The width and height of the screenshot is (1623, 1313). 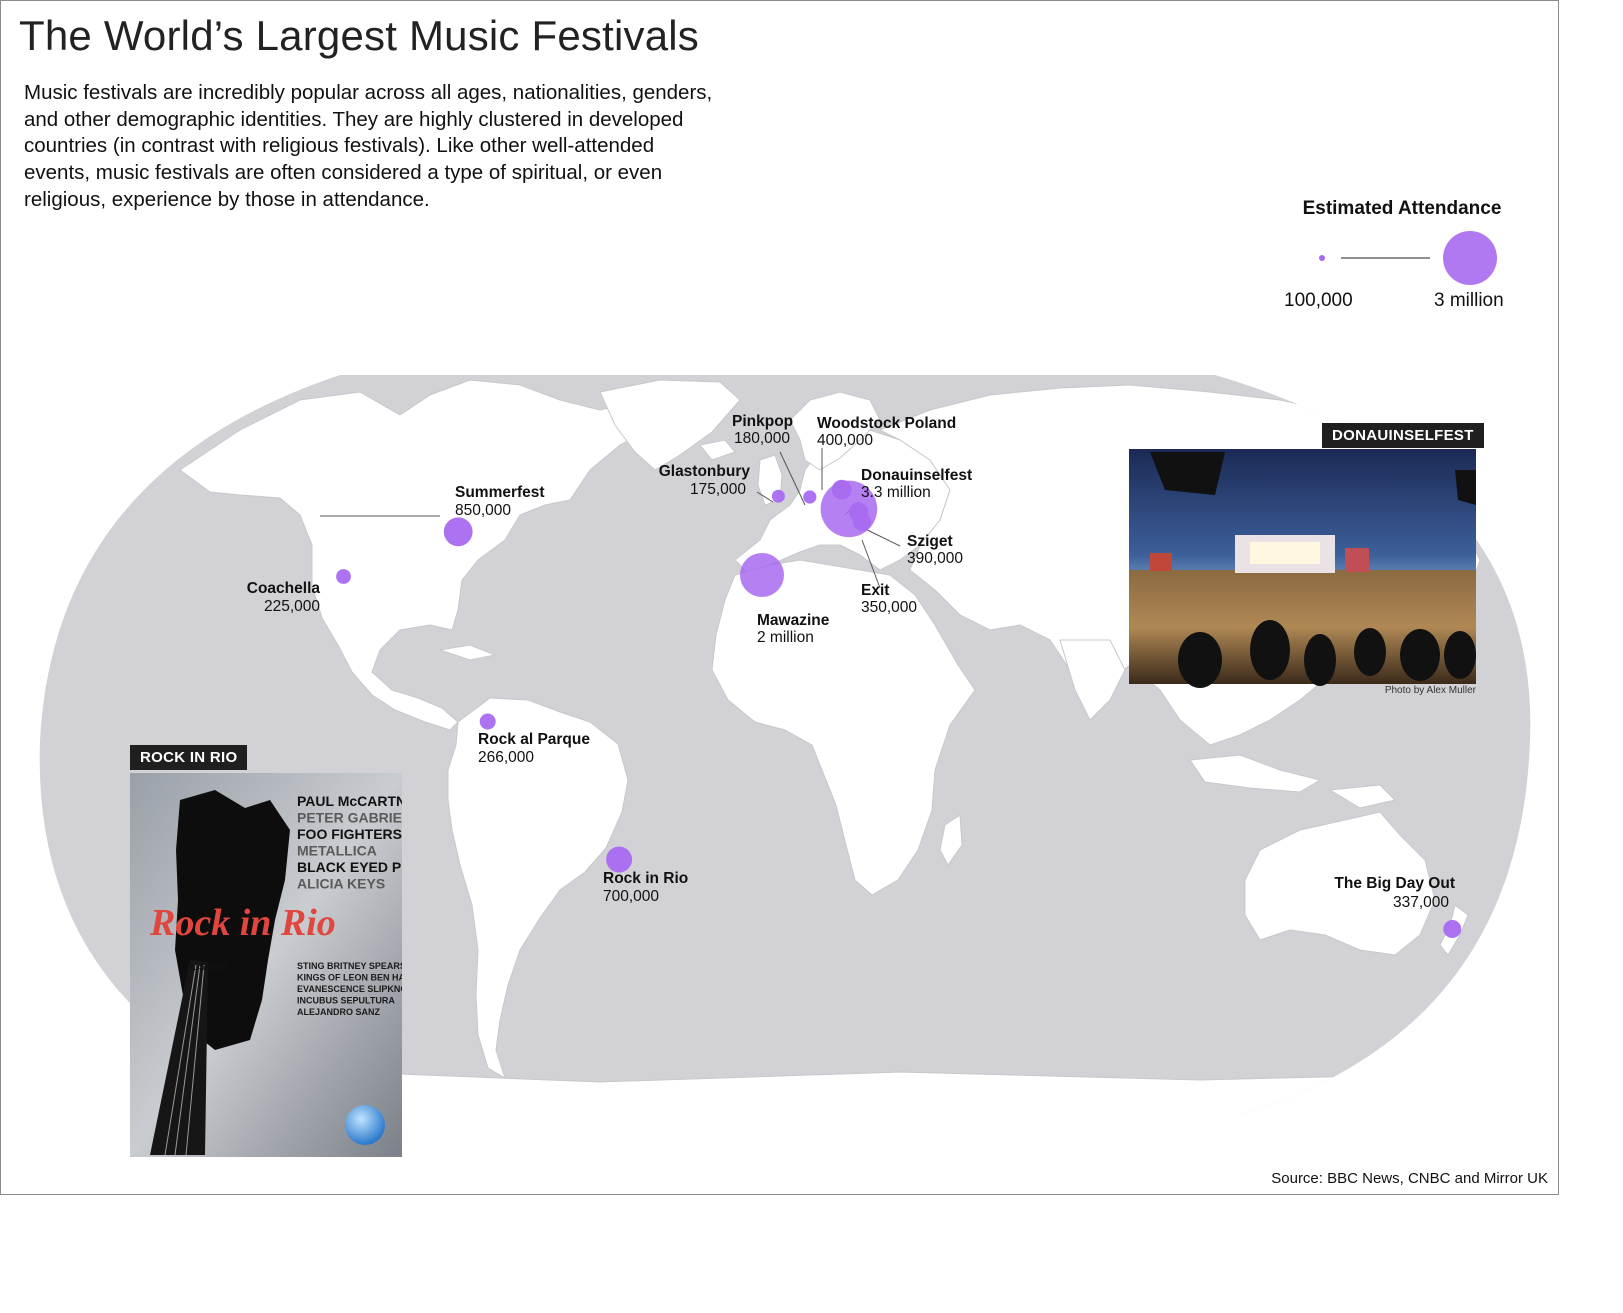 I want to click on label-glastonbury-value: 175,000, so click(x=718, y=489).